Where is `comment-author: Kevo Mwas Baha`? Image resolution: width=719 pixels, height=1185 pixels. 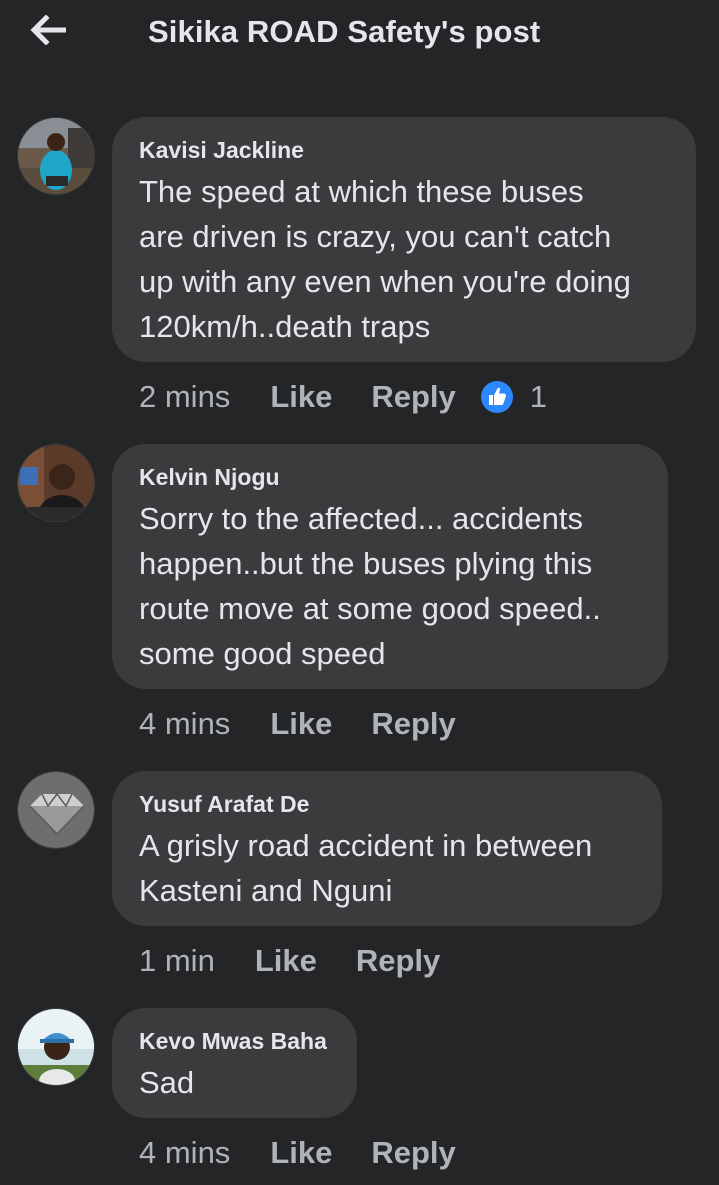
comment-author: Kevo Mwas Baha is located at coordinates (235, 1041).